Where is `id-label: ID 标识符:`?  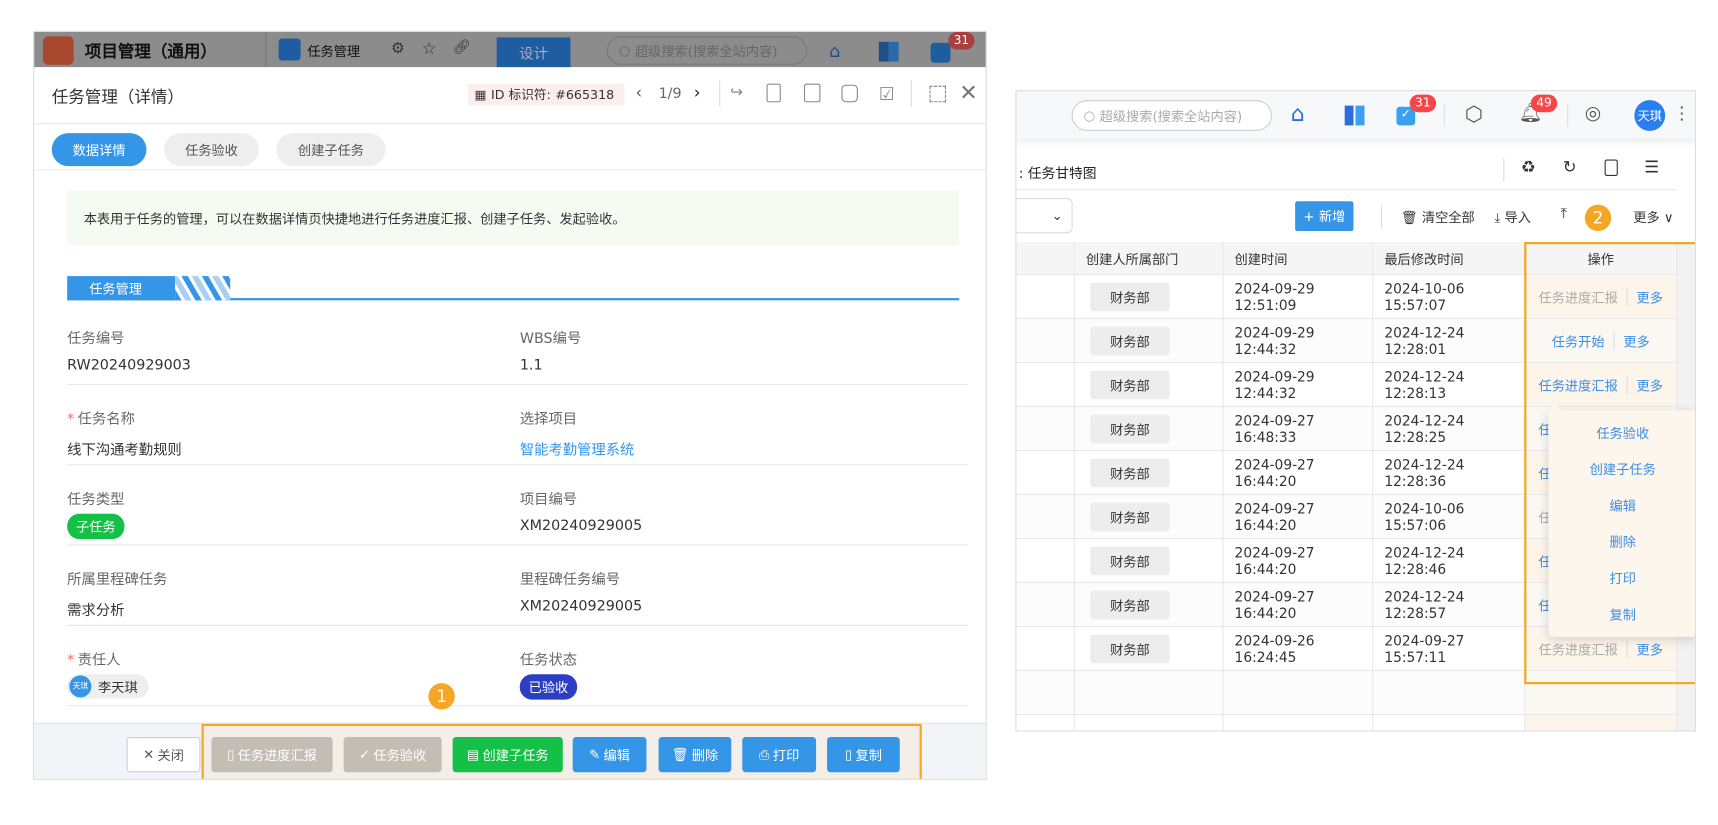 id-label: ID 标识符: is located at coordinates (521, 94).